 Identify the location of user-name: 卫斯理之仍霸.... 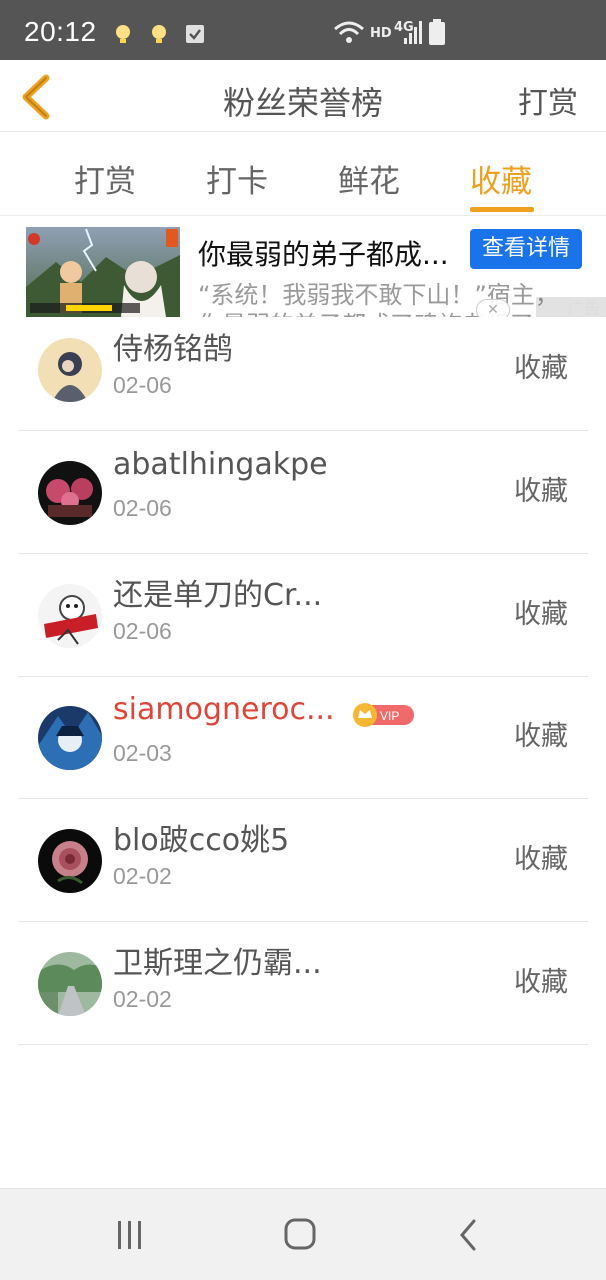
(217, 963).